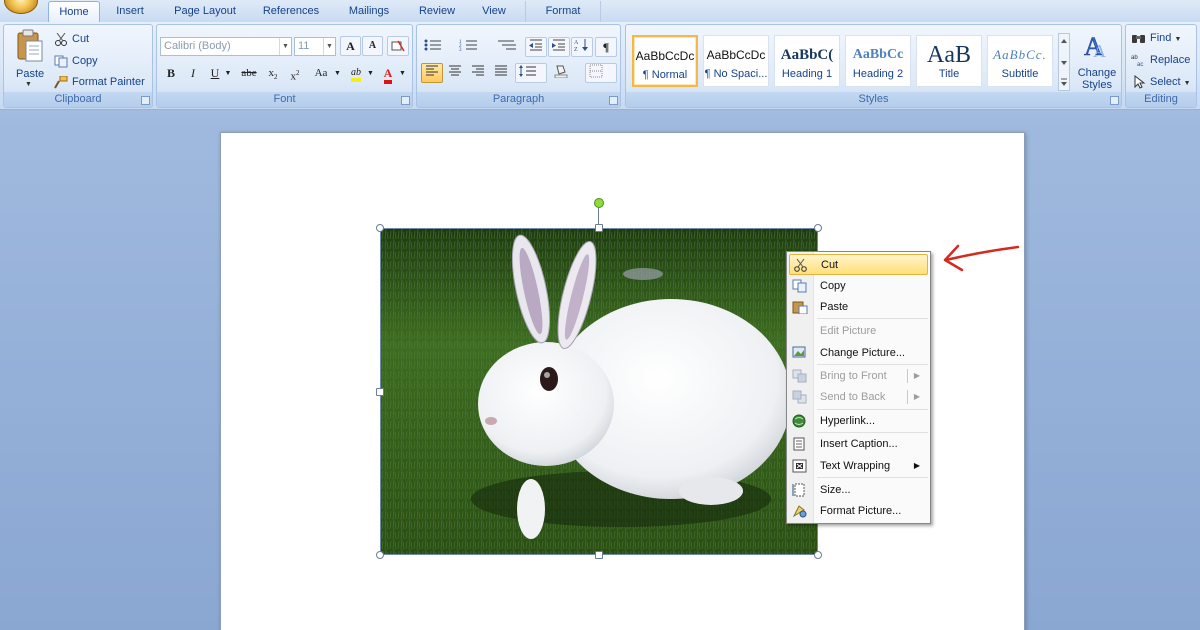  What do you see at coordinates (402, 73) in the screenshot?
I see `font-color-dropdown-icon: ▼` at bounding box center [402, 73].